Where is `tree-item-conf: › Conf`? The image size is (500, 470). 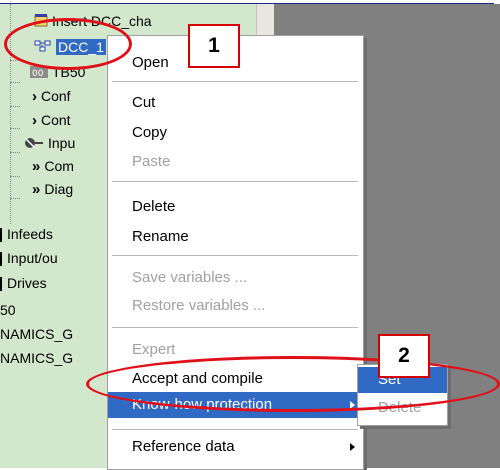
tree-item-conf: › Conf is located at coordinates (51, 96).